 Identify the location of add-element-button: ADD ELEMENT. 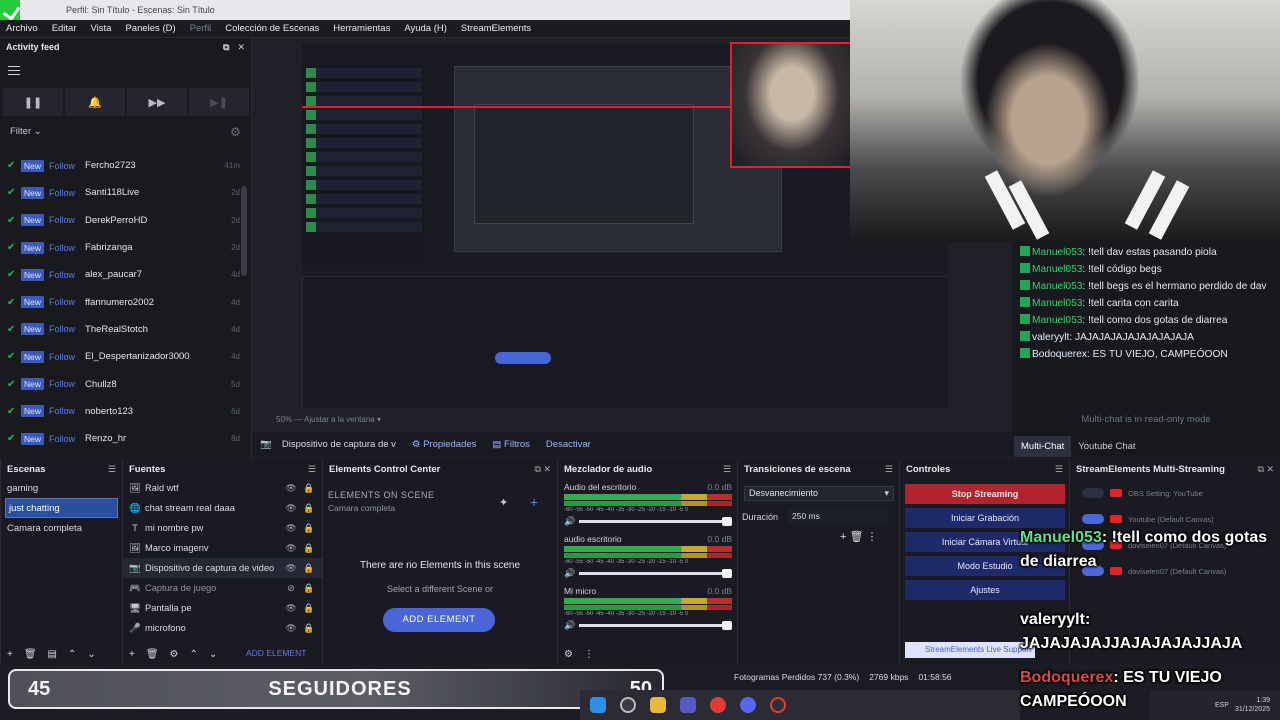
(439, 620).